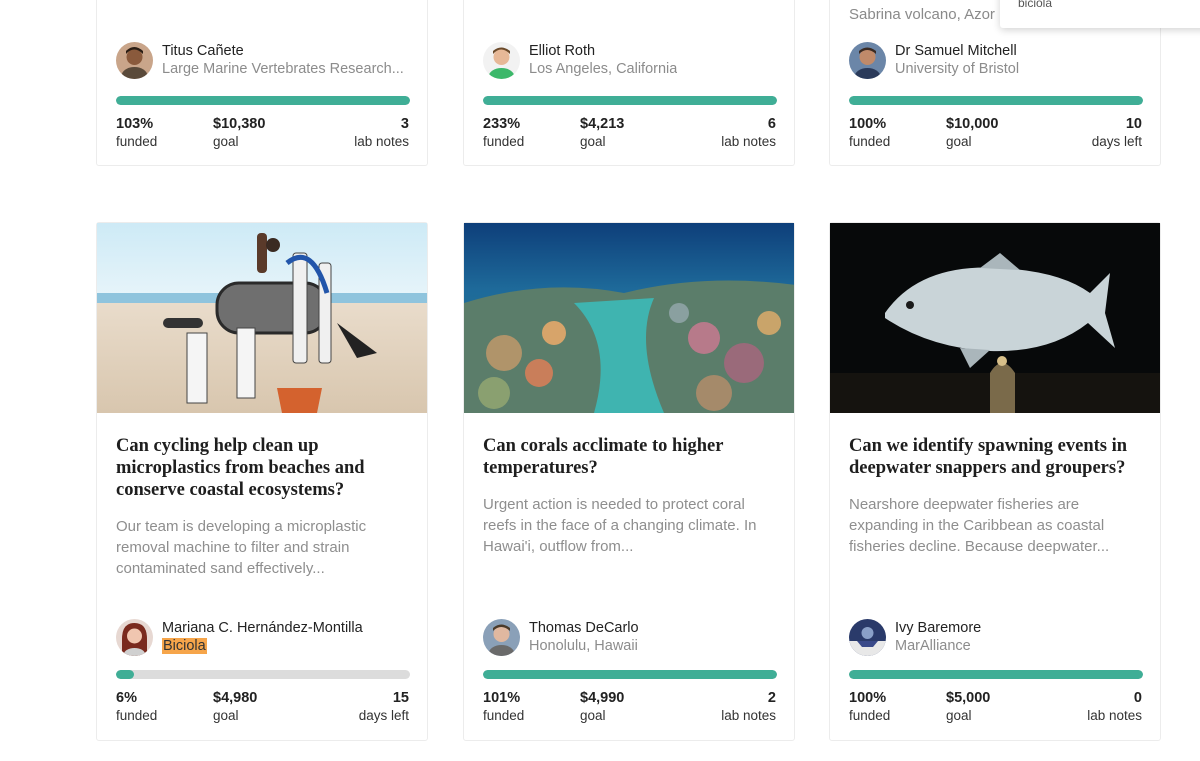 The height and width of the screenshot is (761, 1200). I want to click on goal-stat: $10,000 goal, so click(972, 132).